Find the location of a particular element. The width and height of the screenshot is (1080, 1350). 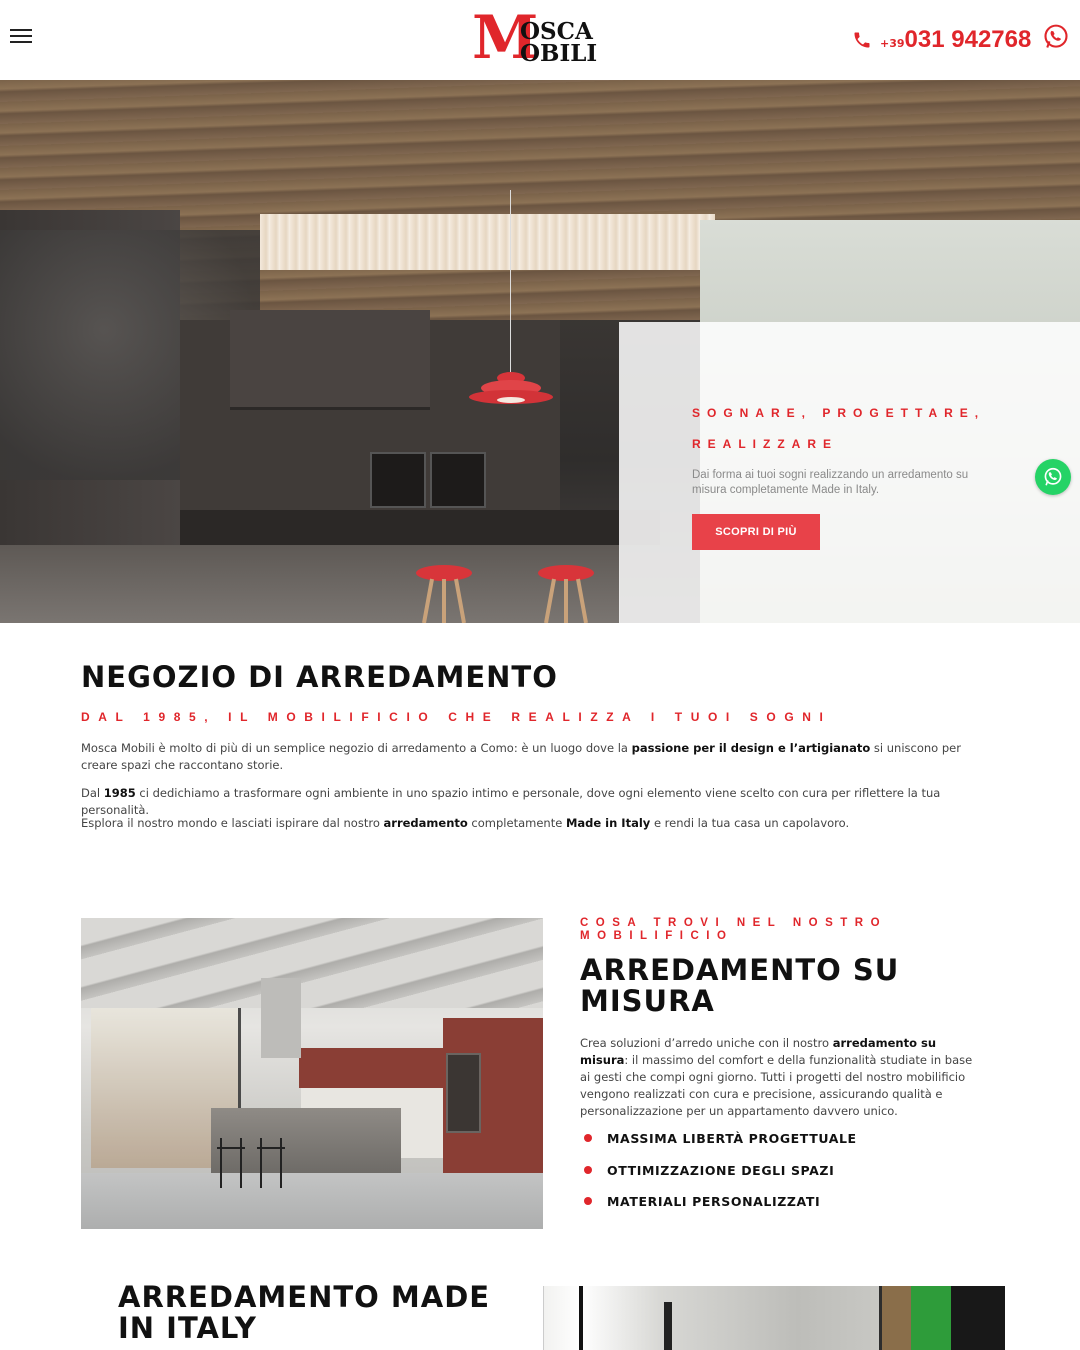

site-header: M OSCA OBILI +39 031 942768 is located at coordinates (540, 40).